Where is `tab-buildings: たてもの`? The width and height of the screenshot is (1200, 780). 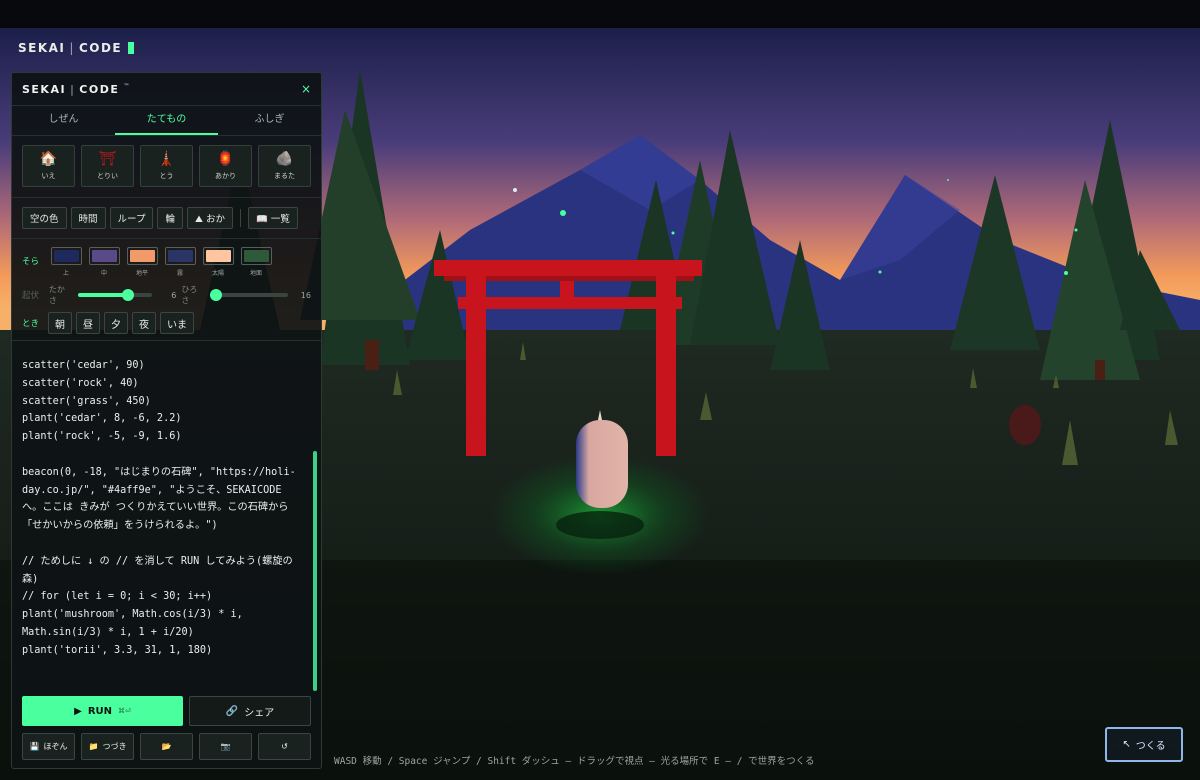
tab-buildings: たてもの is located at coordinates (166, 120).